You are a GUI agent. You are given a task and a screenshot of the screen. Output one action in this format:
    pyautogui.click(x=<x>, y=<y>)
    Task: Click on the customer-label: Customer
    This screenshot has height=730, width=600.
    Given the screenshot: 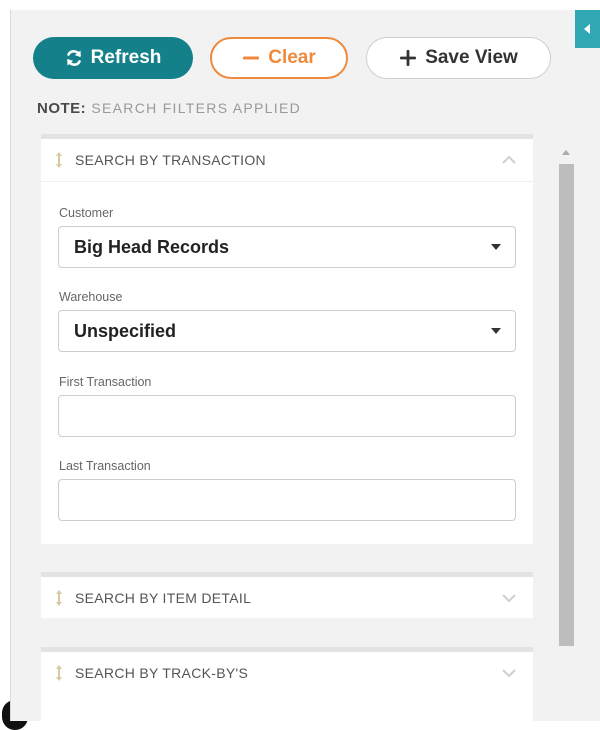 What is the action you would take?
    pyautogui.click(x=86, y=213)
    